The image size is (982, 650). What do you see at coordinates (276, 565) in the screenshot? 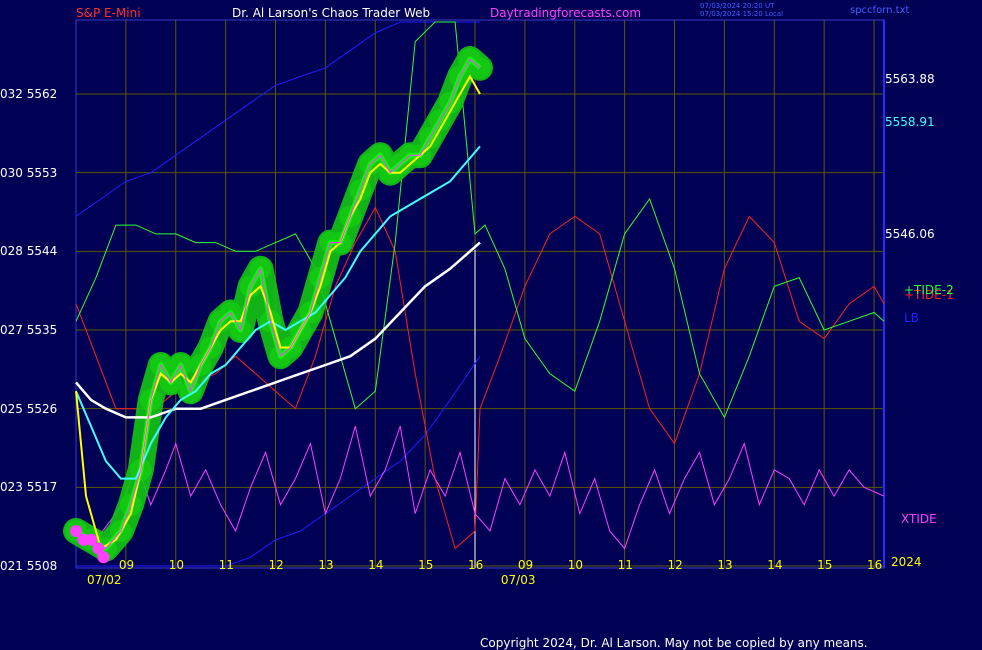
I see `x-tick-label-3: 12` at bounding box center [276, 565].